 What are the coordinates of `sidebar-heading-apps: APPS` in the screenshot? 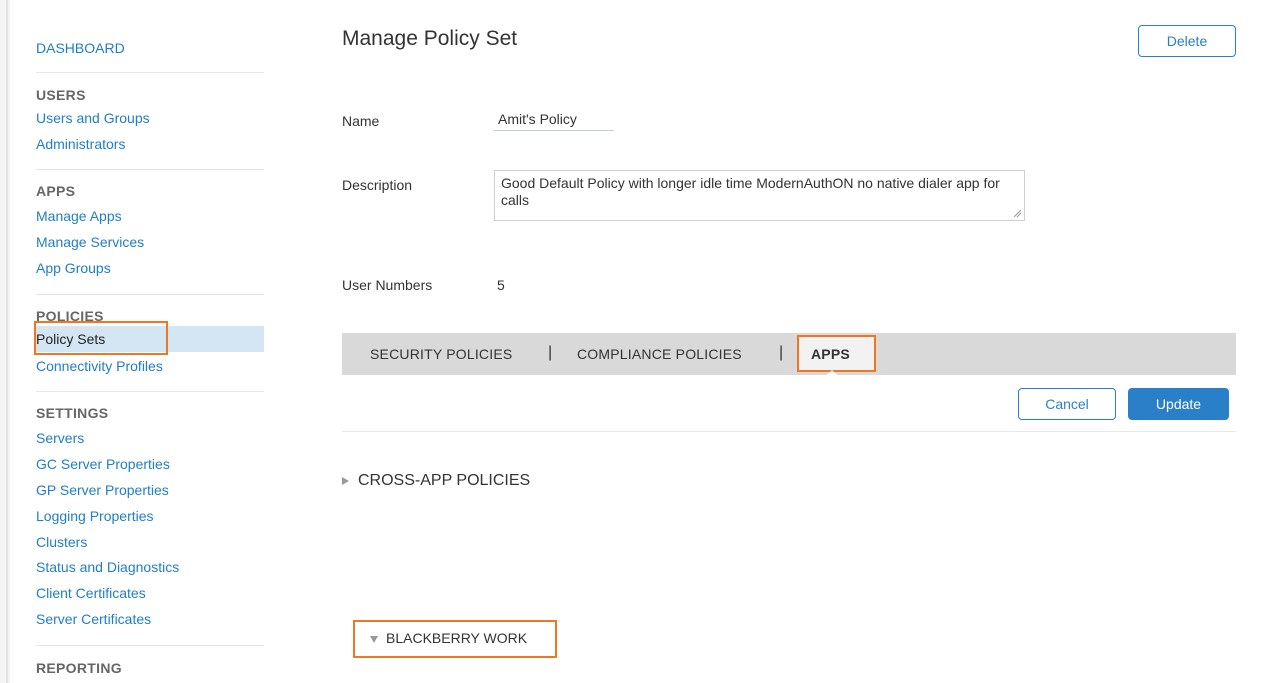 It's located at (56, 191).